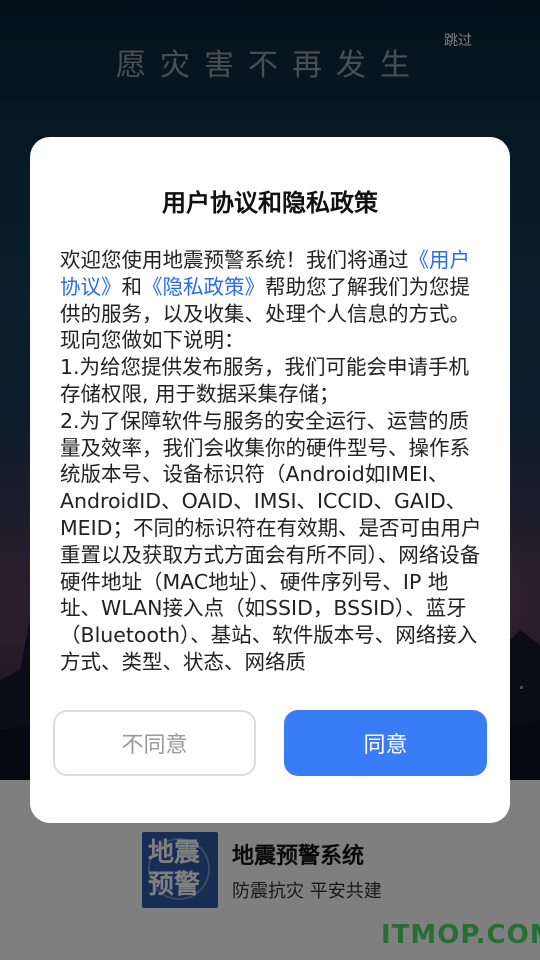 Image resolution: width=540 pixels, height=960 pixels. Describe the element at coordinates (385, 743) in the screenshot. I see `agree-button: 同意` at that location.